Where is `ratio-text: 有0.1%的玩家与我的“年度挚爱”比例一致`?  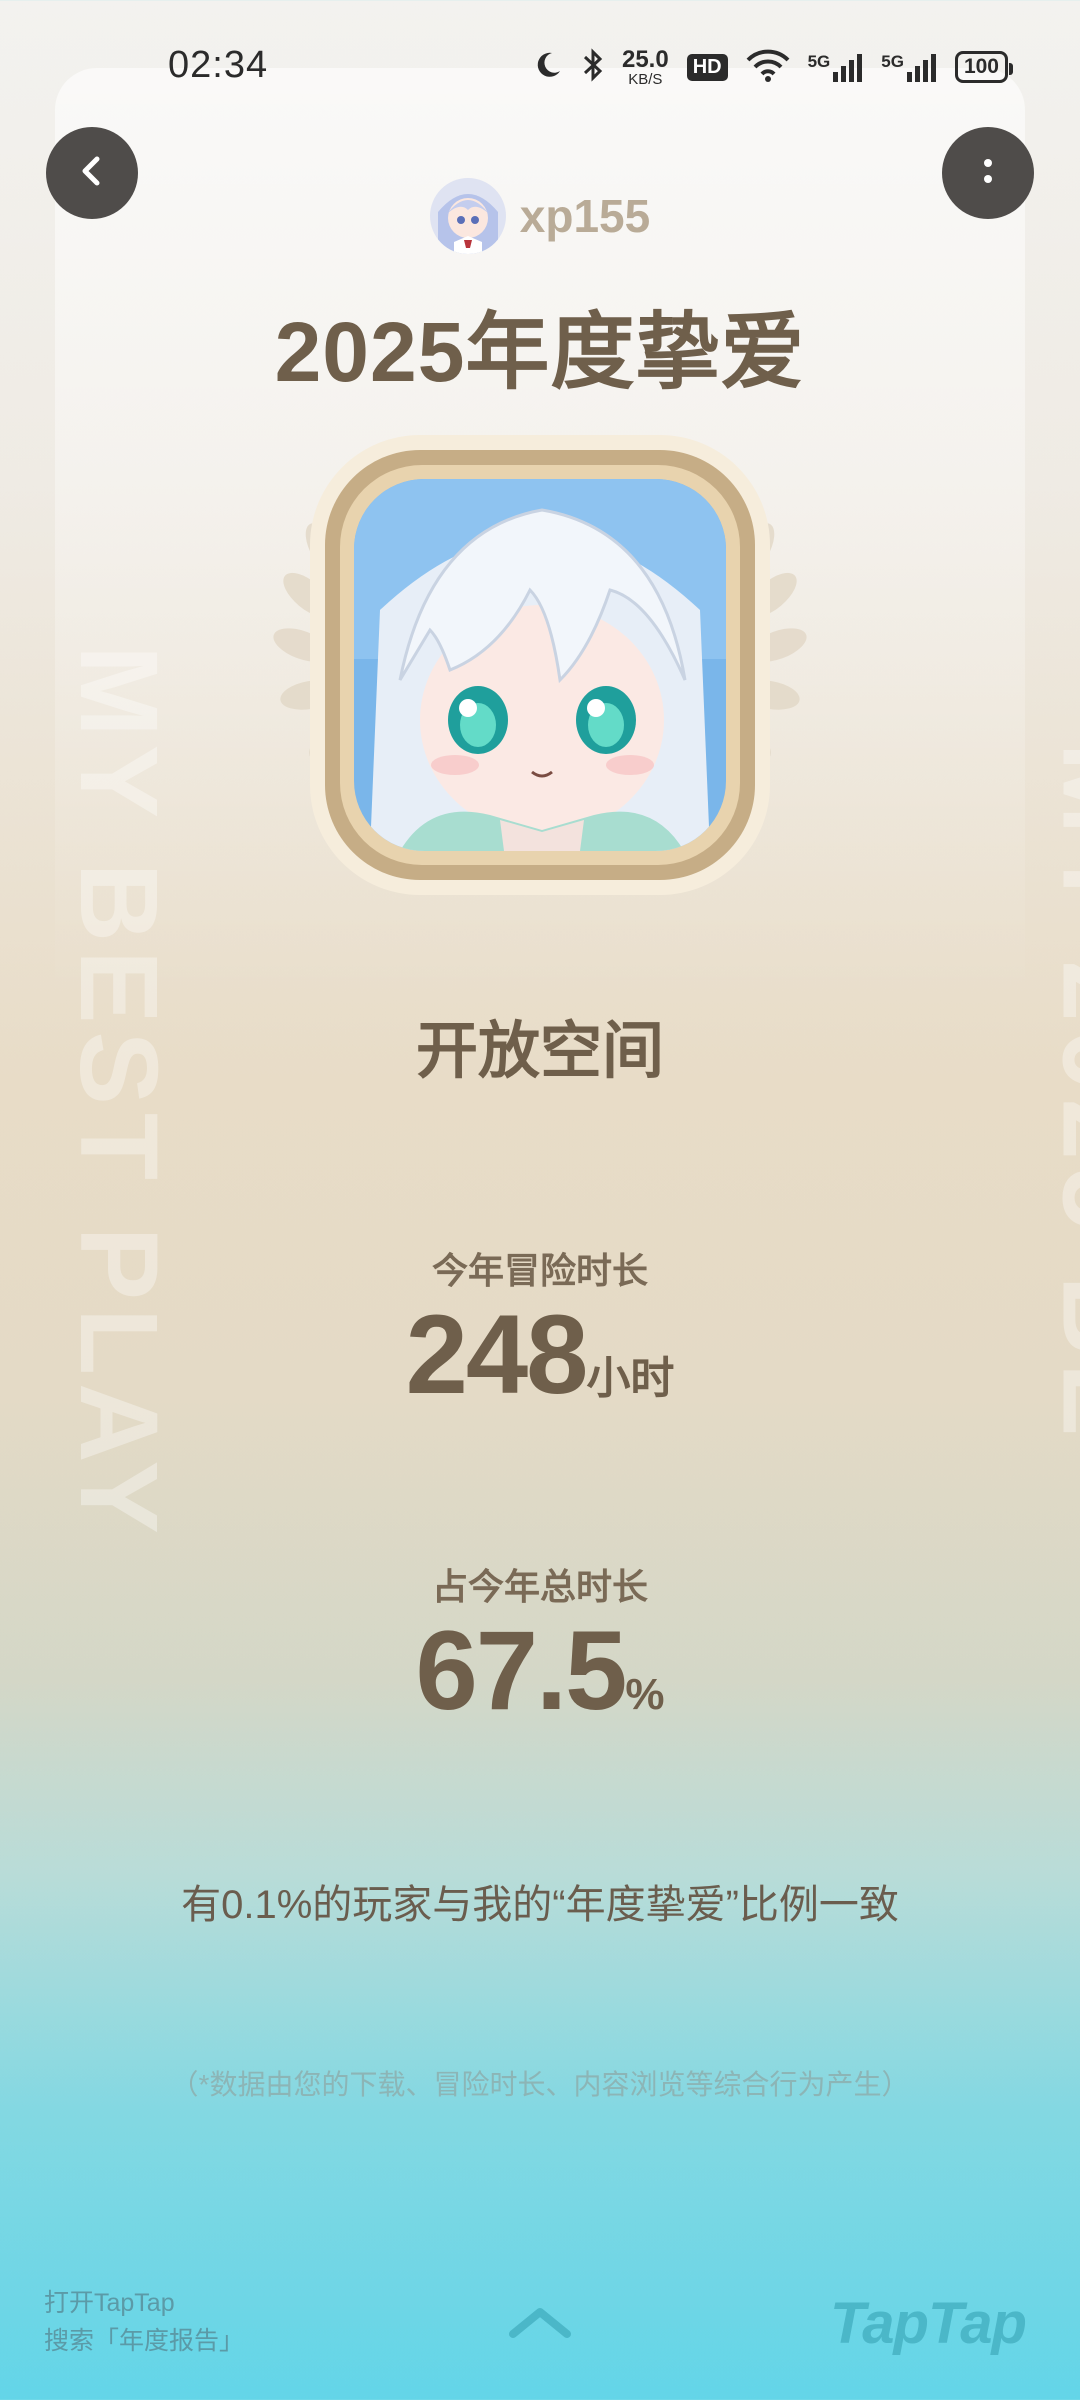
ratio-text: 有0.1%的玩家与我的“年度挚爱”比例一致 is located at coordinates (540, 1905).